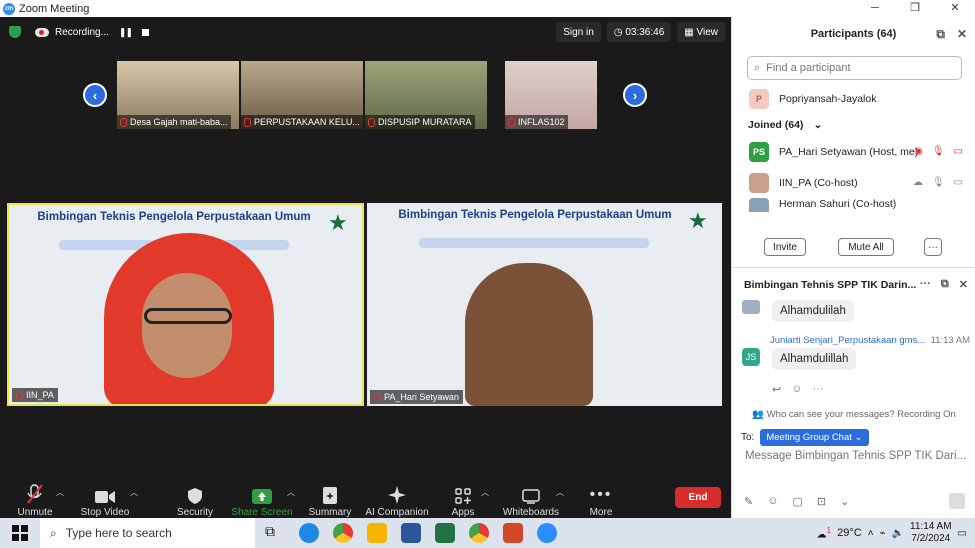 The image size is (975, 548). Describe the element at coordinates (748, 501) in the screenshot. I see `format-icon: ✎` at that location.